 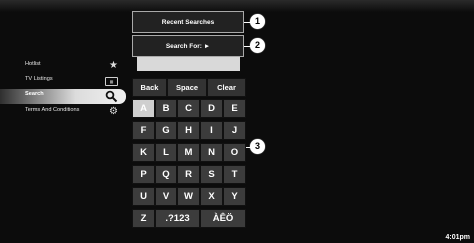 I want to click on space-key: Space, so click(x=187, y=87).